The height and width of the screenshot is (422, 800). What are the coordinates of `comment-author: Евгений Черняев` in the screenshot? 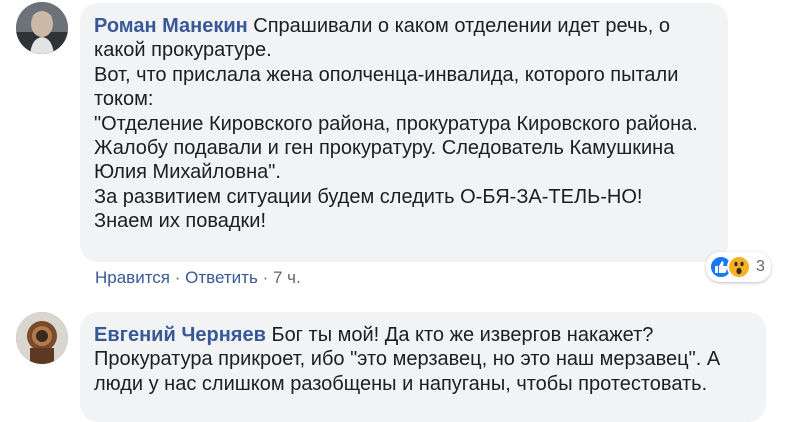 It's located at (180, 335).